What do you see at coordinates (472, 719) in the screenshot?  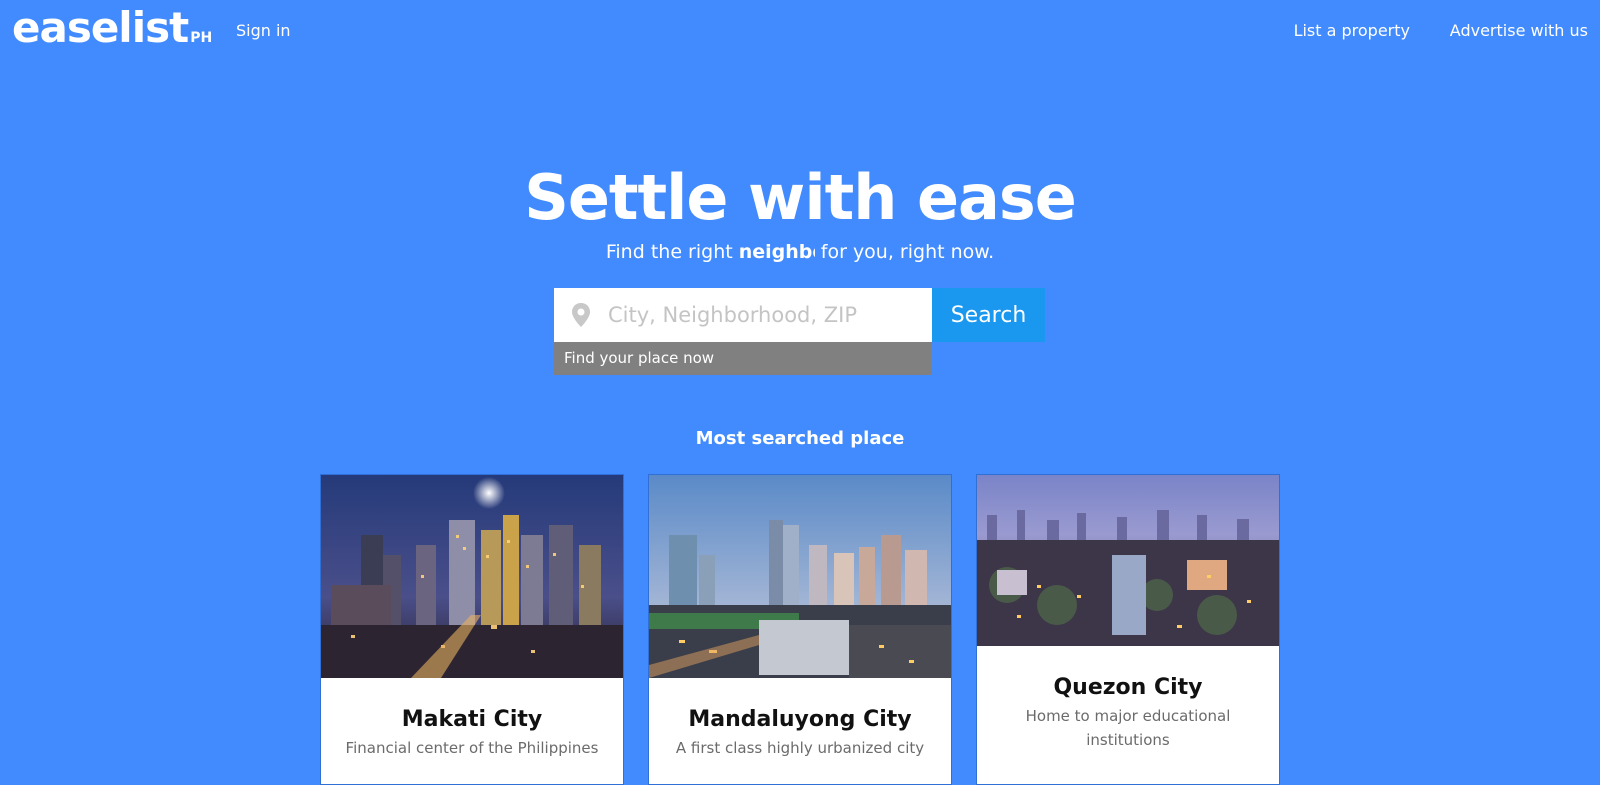 I see `card-title: Makati City` at bounding box center [472, 719].